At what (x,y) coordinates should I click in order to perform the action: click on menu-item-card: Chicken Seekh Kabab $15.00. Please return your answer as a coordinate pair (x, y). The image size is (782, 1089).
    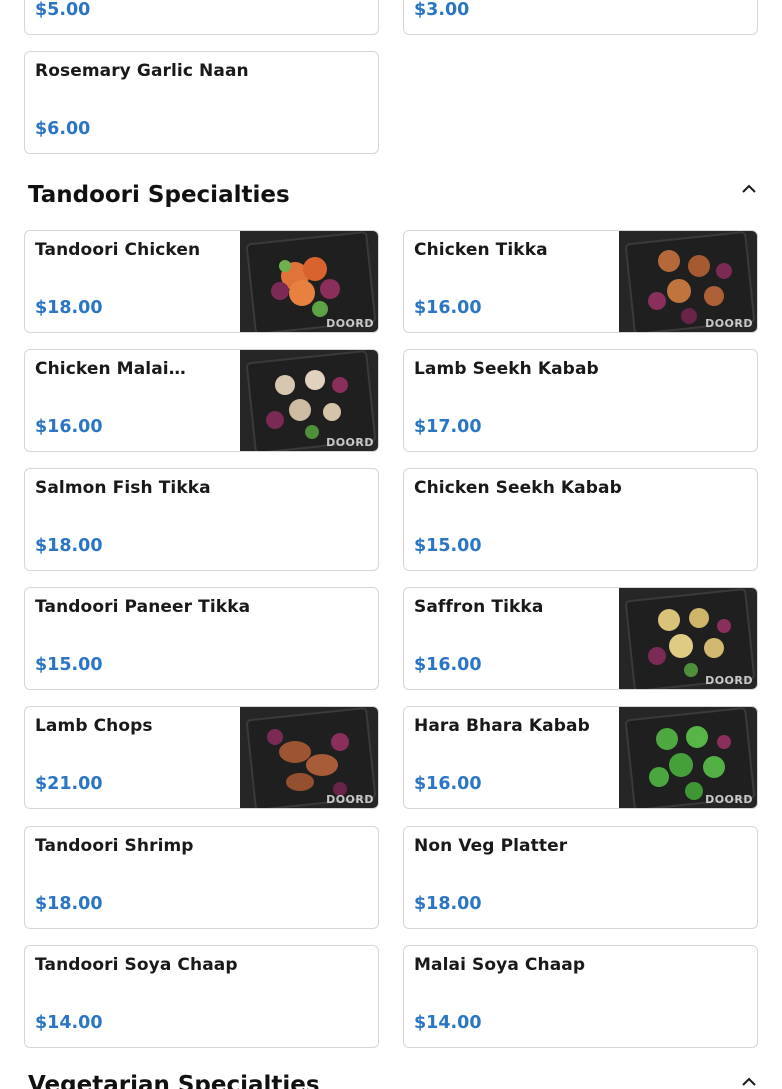
    Looking at the image, I should click on (580, 519).